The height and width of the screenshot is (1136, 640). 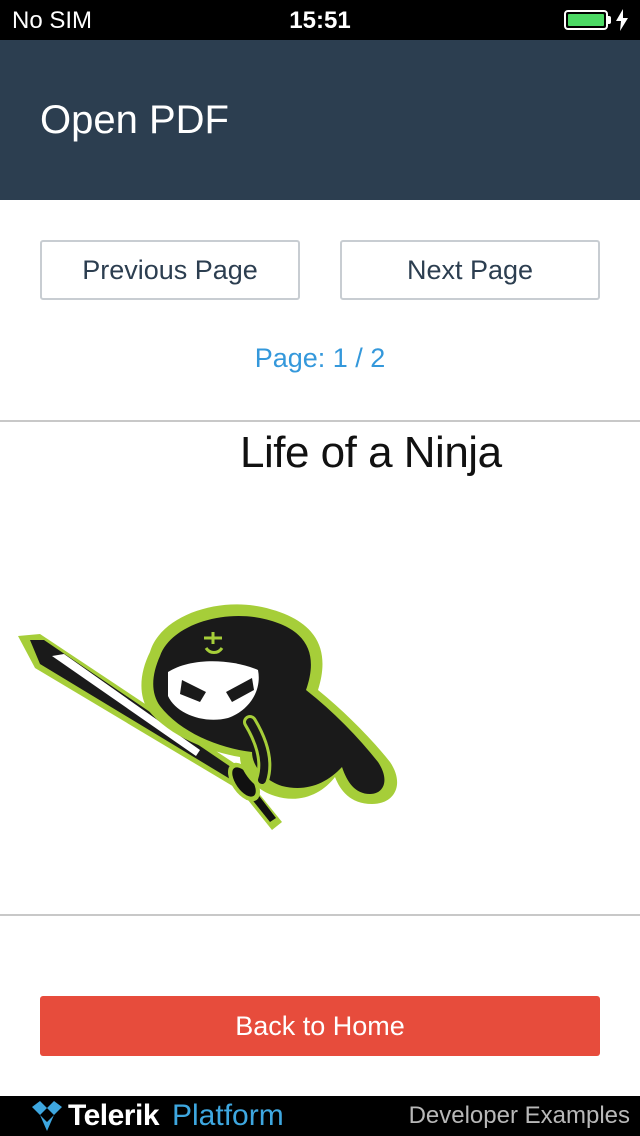 What do you see at coordinates (470, 270) in the screenshot?
I see `next-page-button: Next Page` at bounding box center [470, 270].